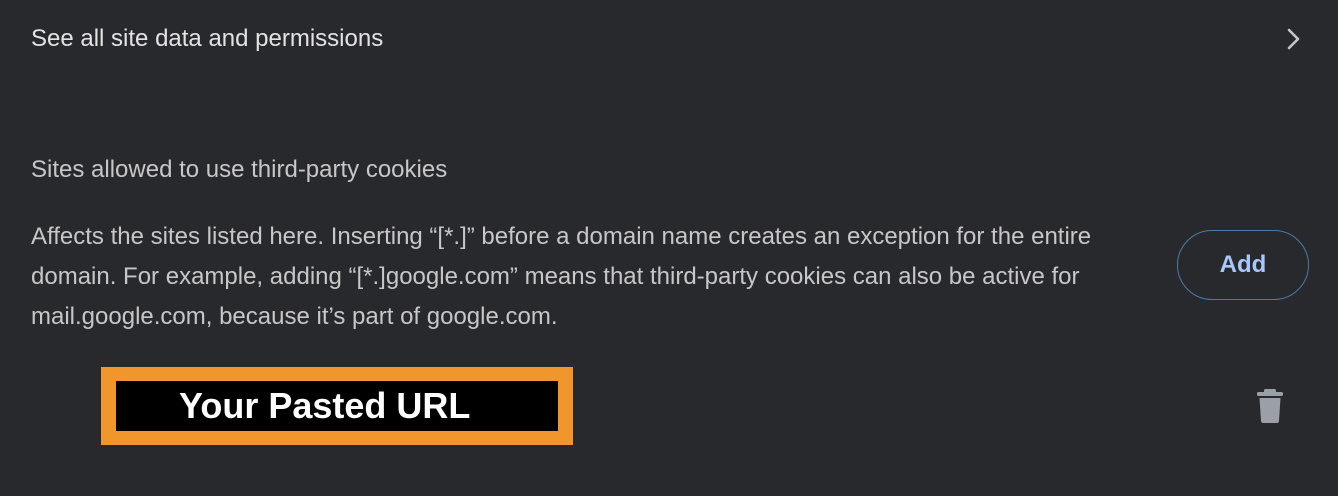 The image size is (1338, 496). I want to click on section-title: Sites allowed to use third-party cookies, so click(239, 169).